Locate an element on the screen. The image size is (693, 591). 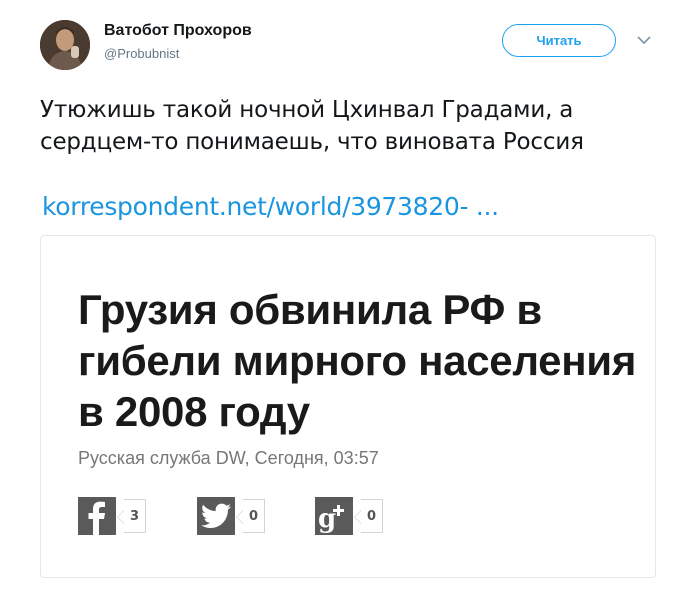
google-plus-share-count: 0 is located at coordinates (368, 516).